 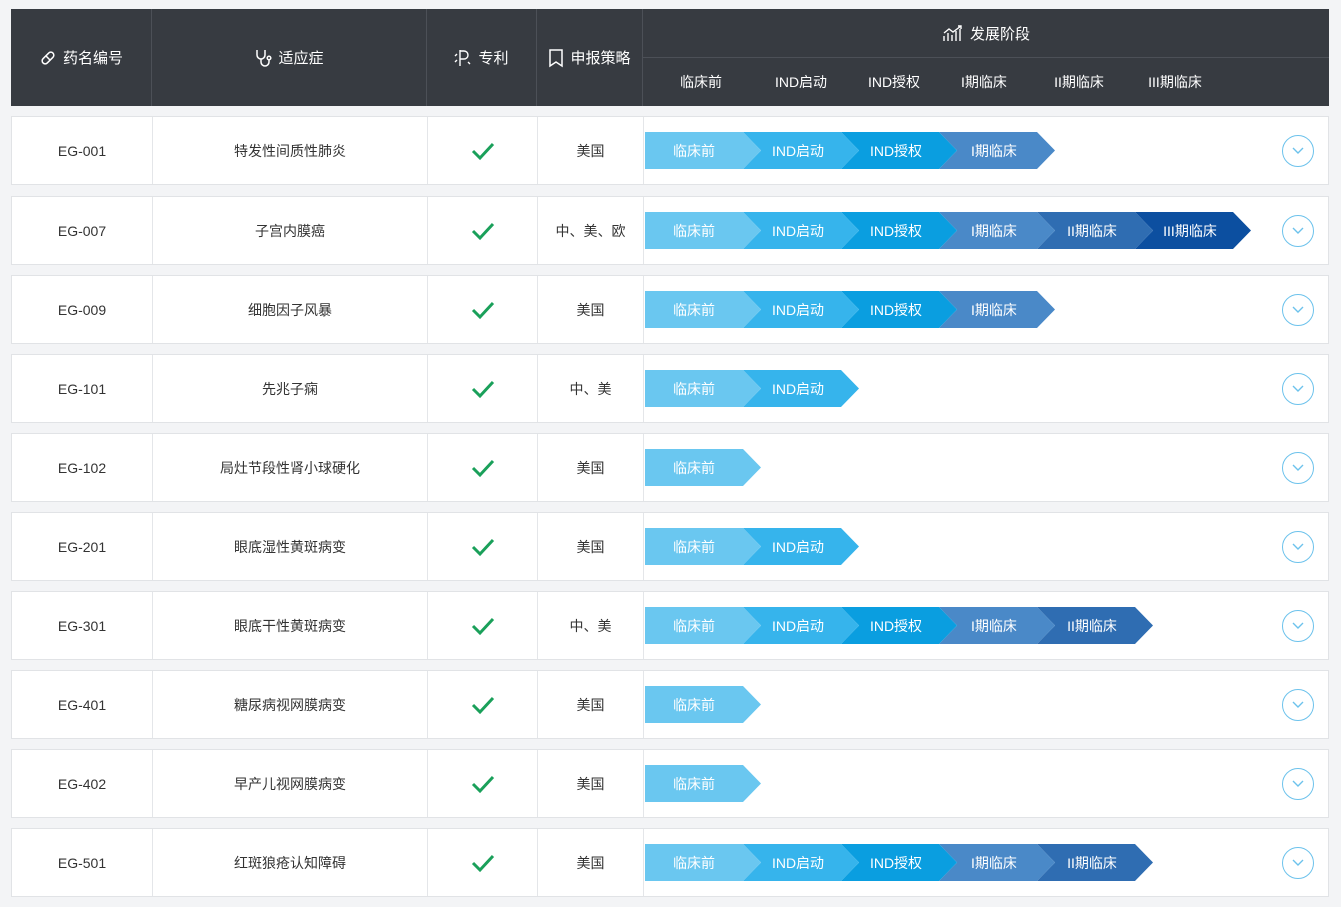 I want to click on stage-cell: 临床前, so click(x=986, y=783).